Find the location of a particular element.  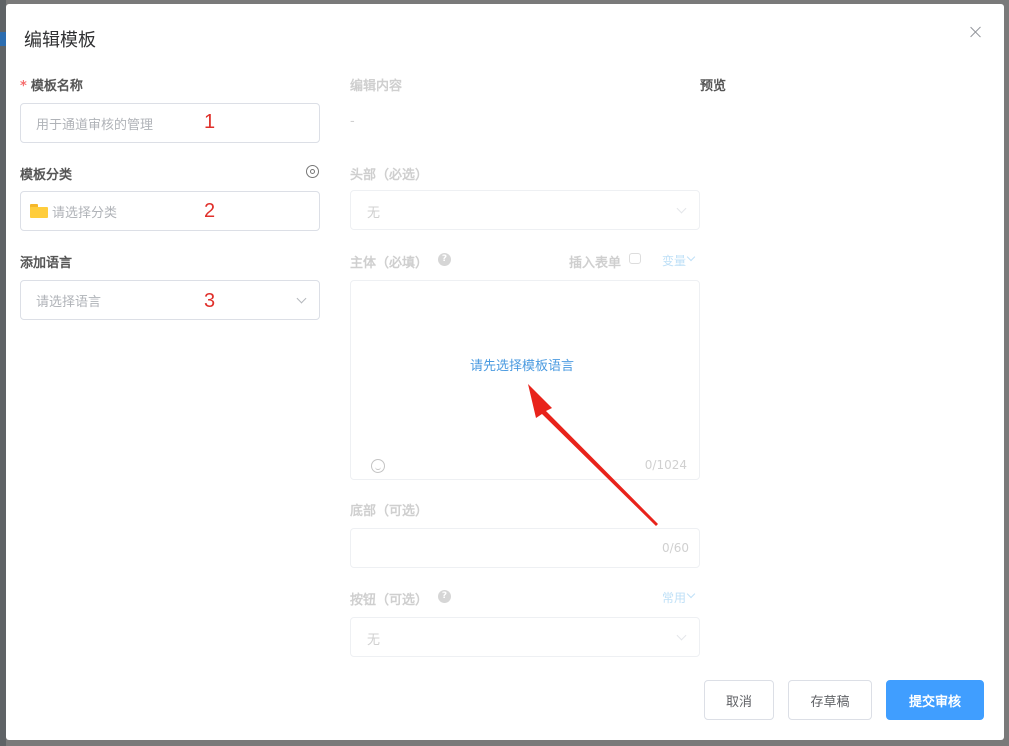

emoji-icon is located at coordinates (378, 466).